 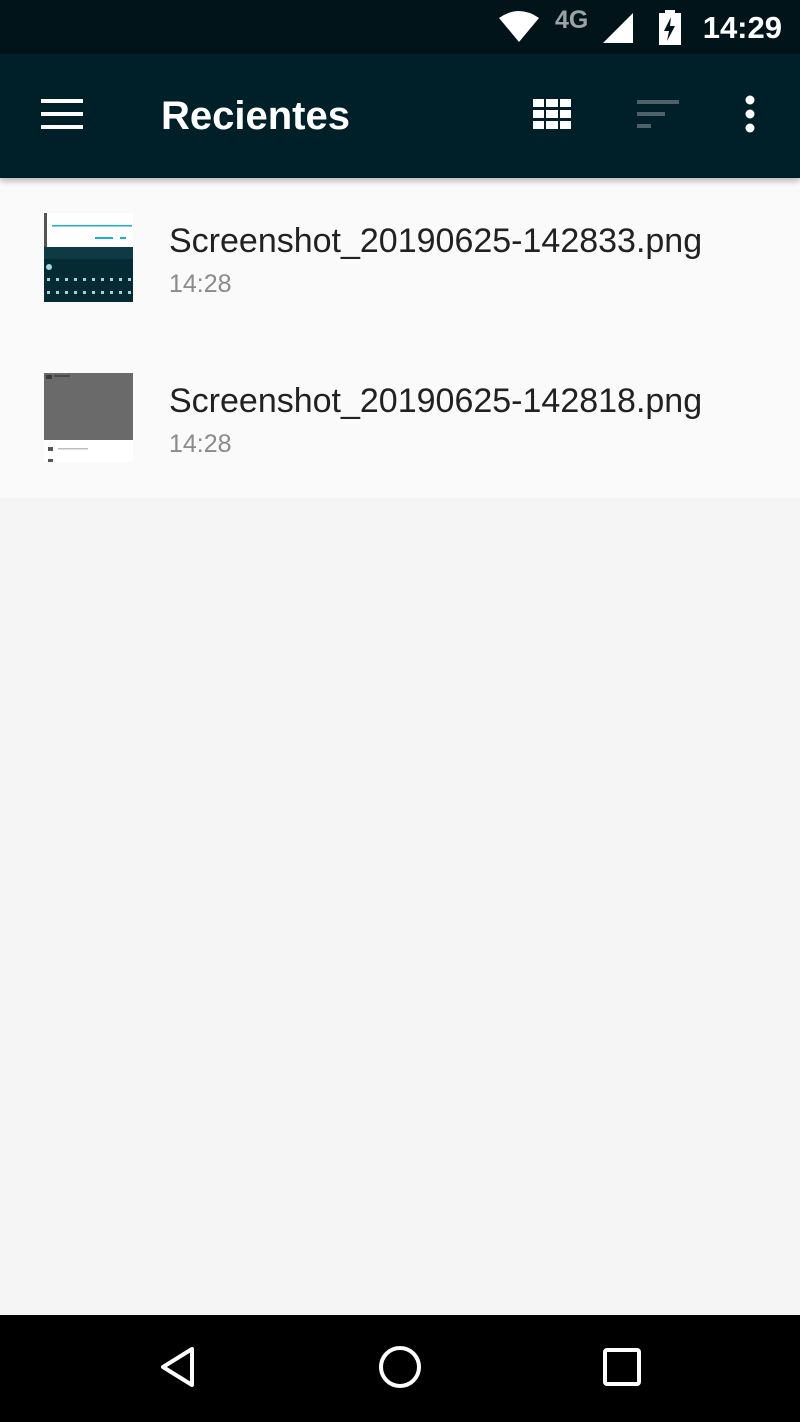 I want to click on wifi-icon, so click(x=519, y=29).